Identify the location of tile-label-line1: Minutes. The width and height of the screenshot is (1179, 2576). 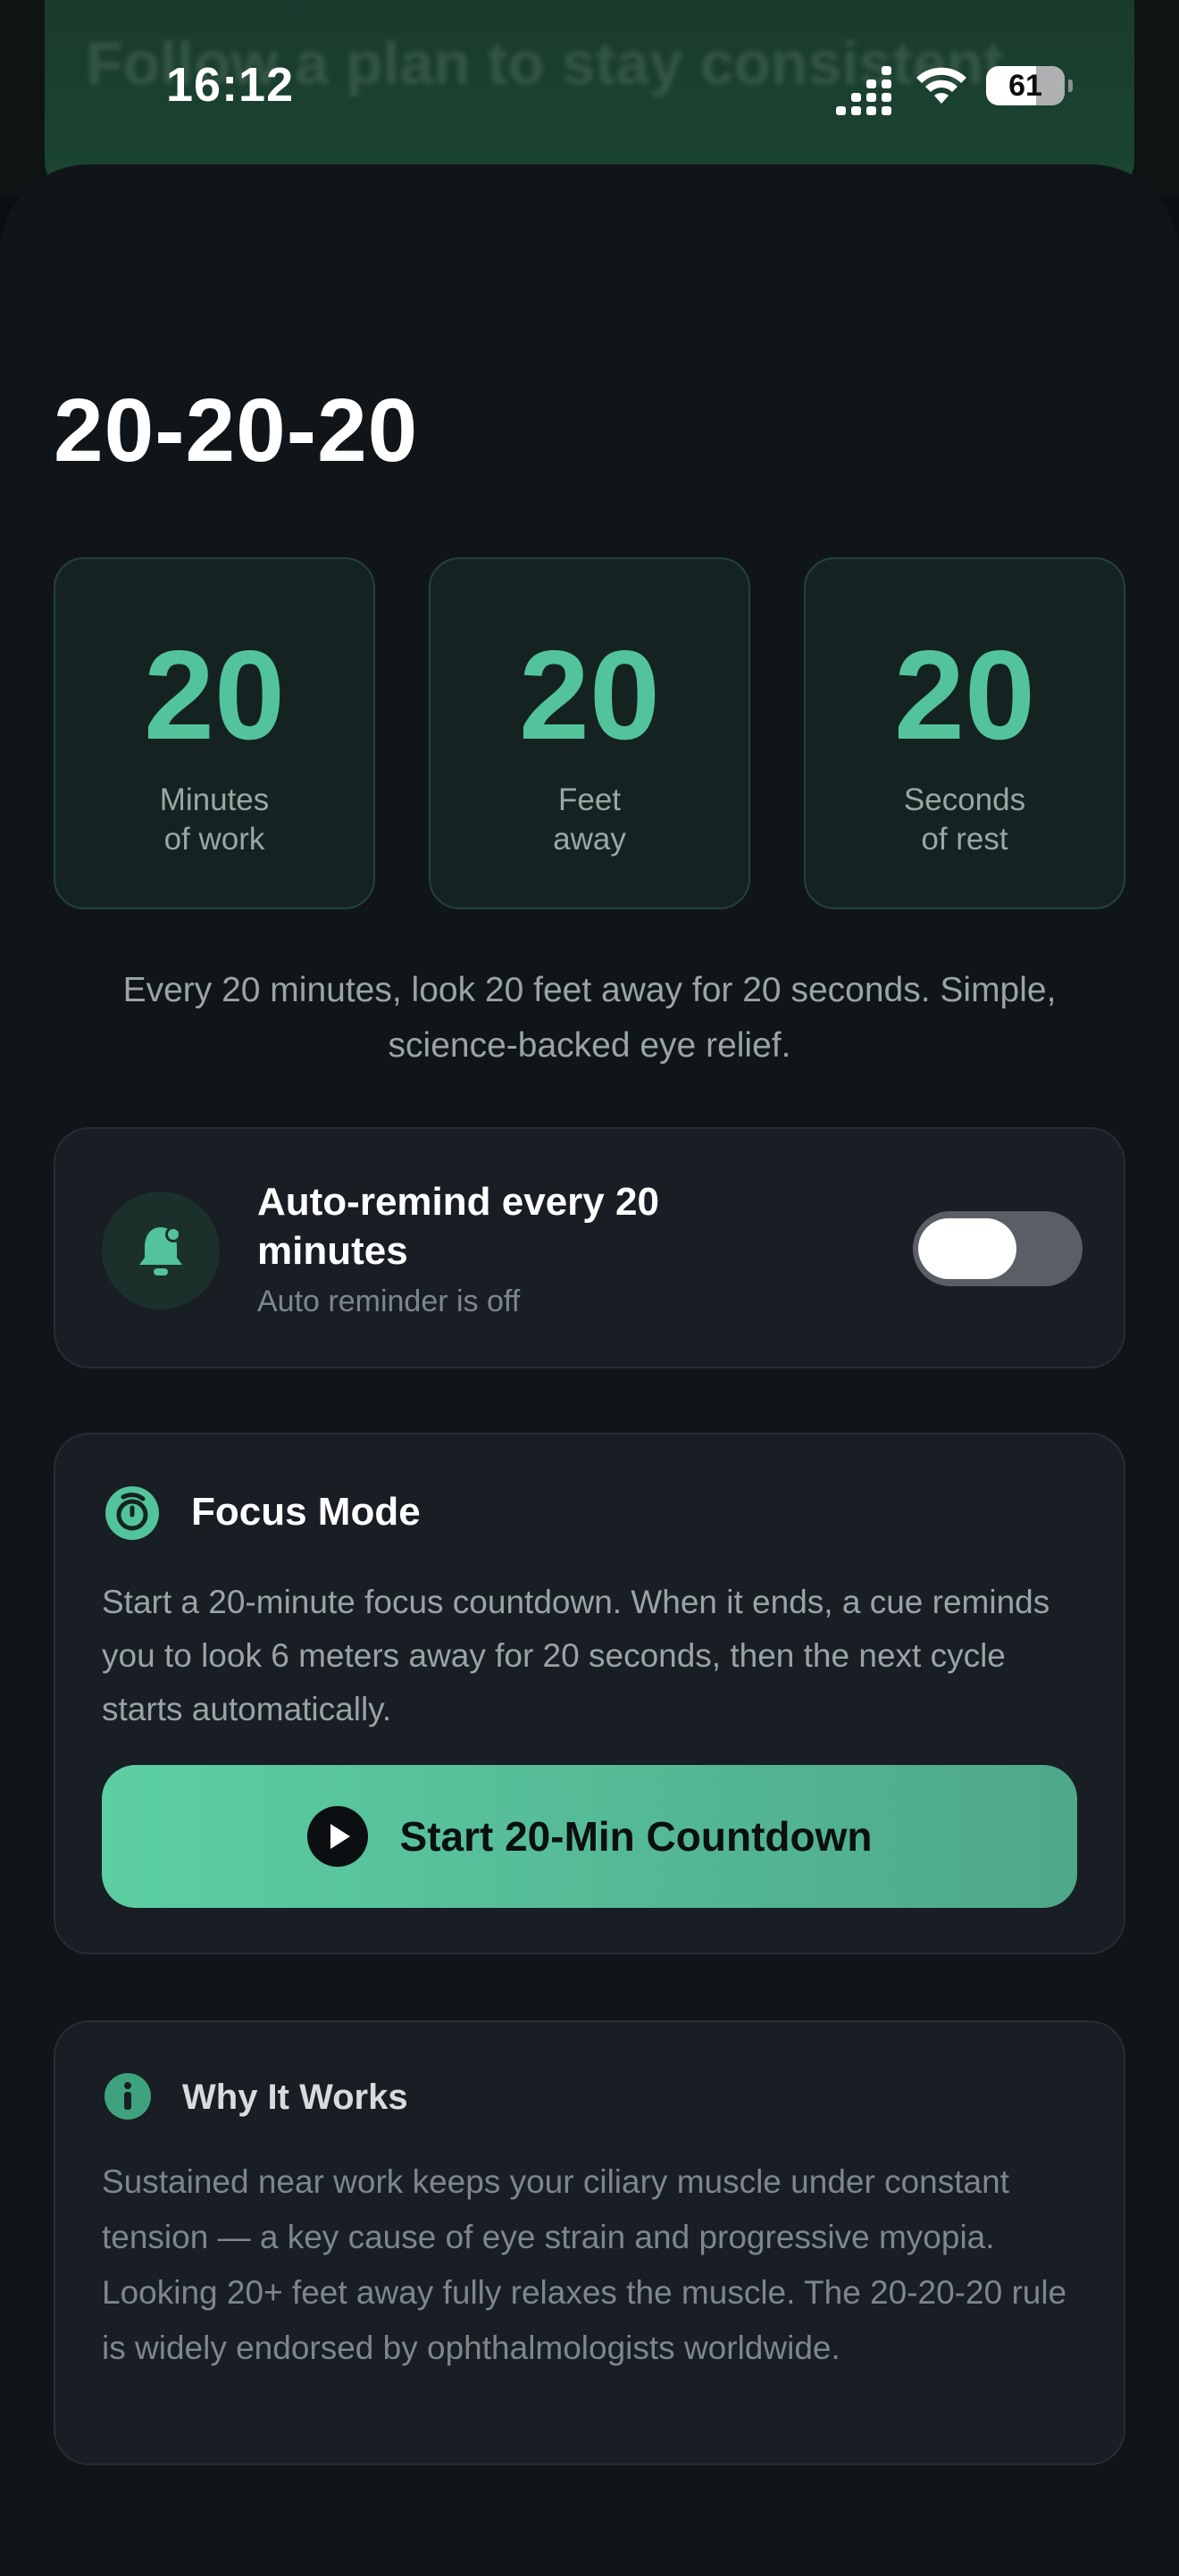
(214, 800).